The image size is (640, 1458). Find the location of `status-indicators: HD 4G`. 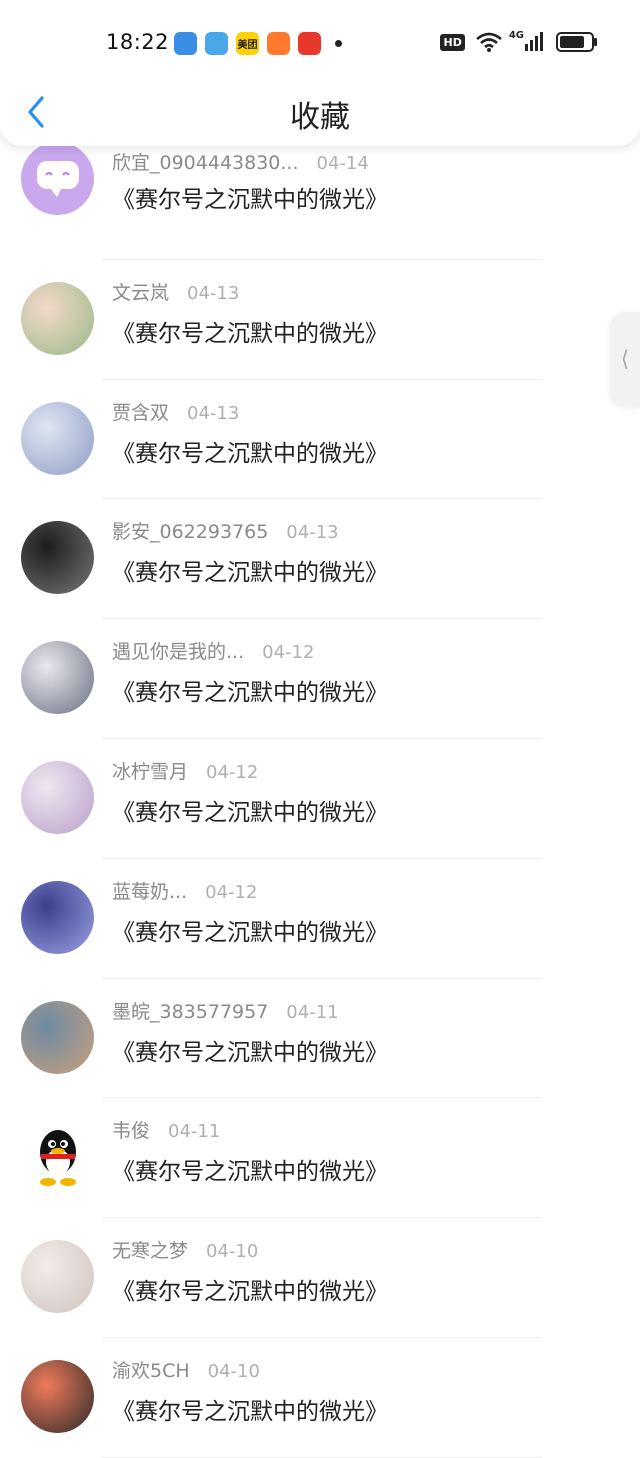

status-indicators: HD 4G is located at coordinates (518, 40).